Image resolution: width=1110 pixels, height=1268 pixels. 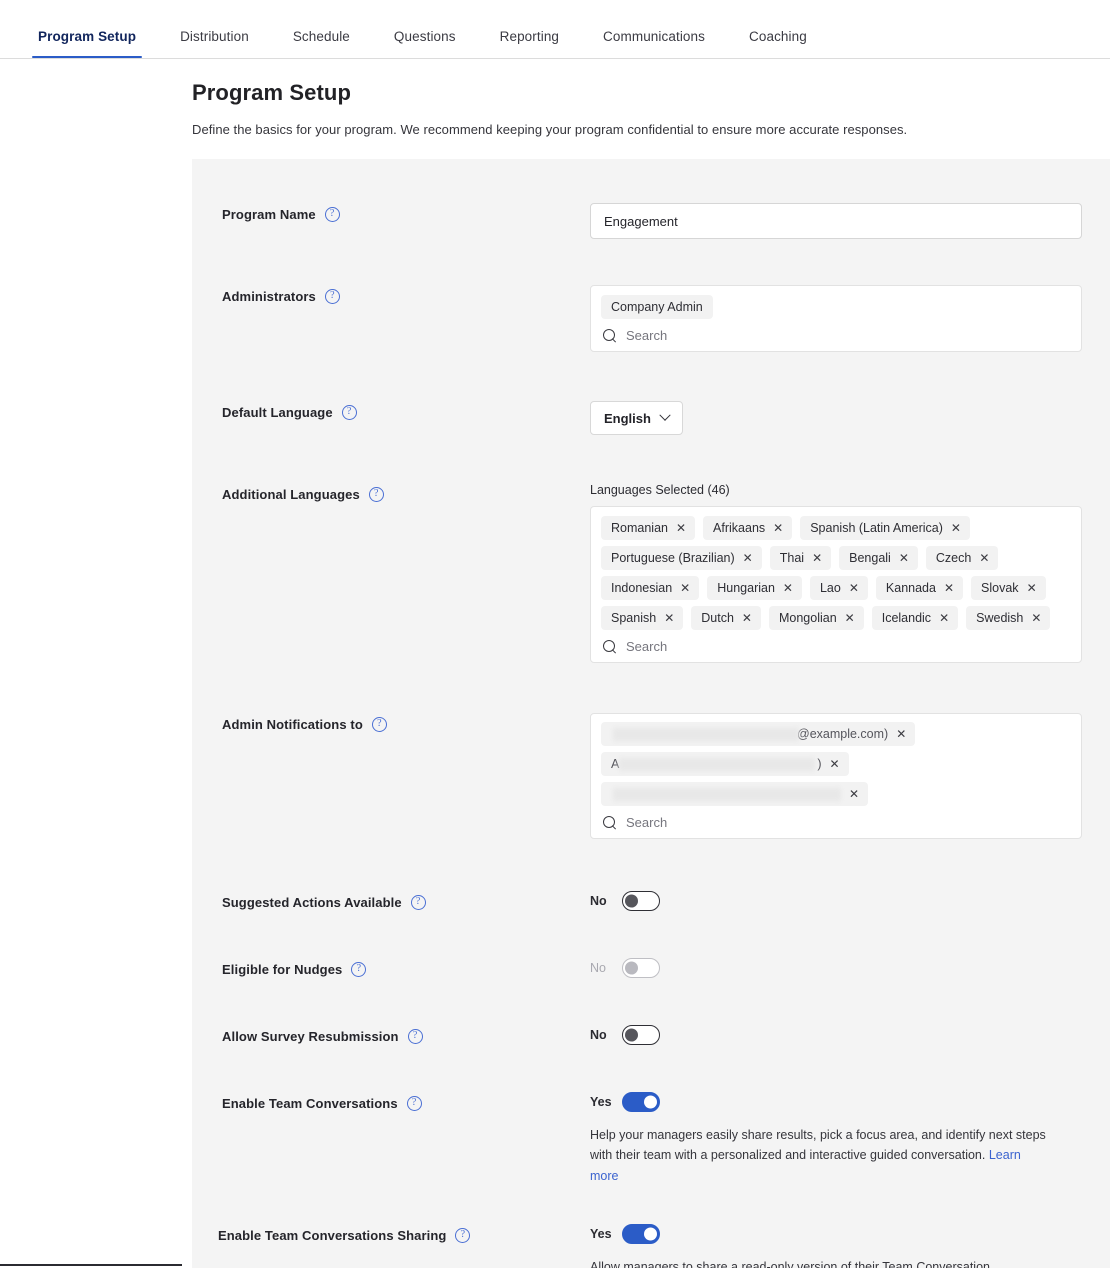 What do you see at coordinates (529, 43) in the screenshot?
I see `tab-reporting: Reporting` at bounding box center [529, 43].